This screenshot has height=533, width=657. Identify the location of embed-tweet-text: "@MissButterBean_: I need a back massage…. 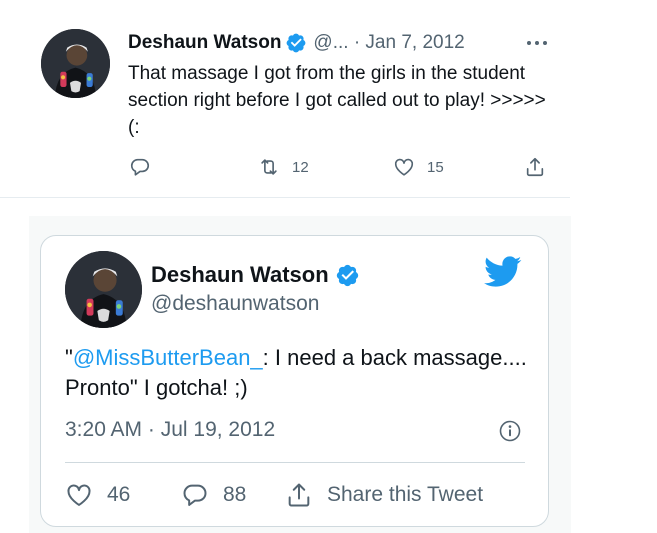
(300, 373).